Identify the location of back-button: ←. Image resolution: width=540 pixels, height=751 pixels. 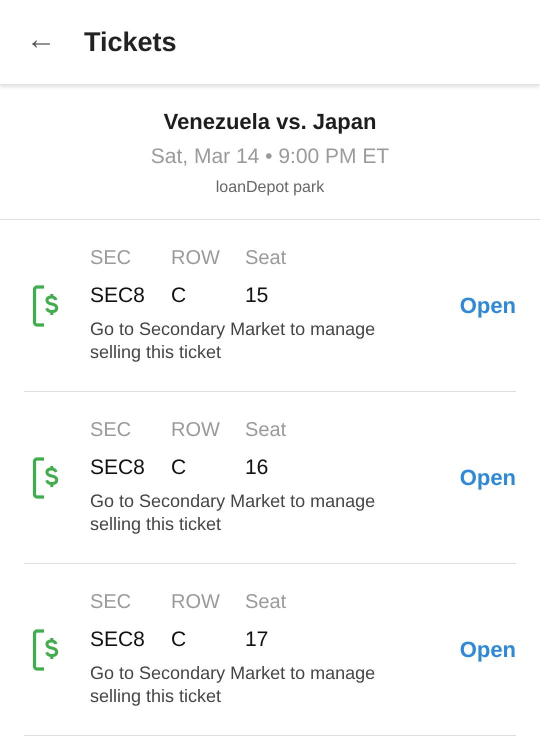
(41, 40).